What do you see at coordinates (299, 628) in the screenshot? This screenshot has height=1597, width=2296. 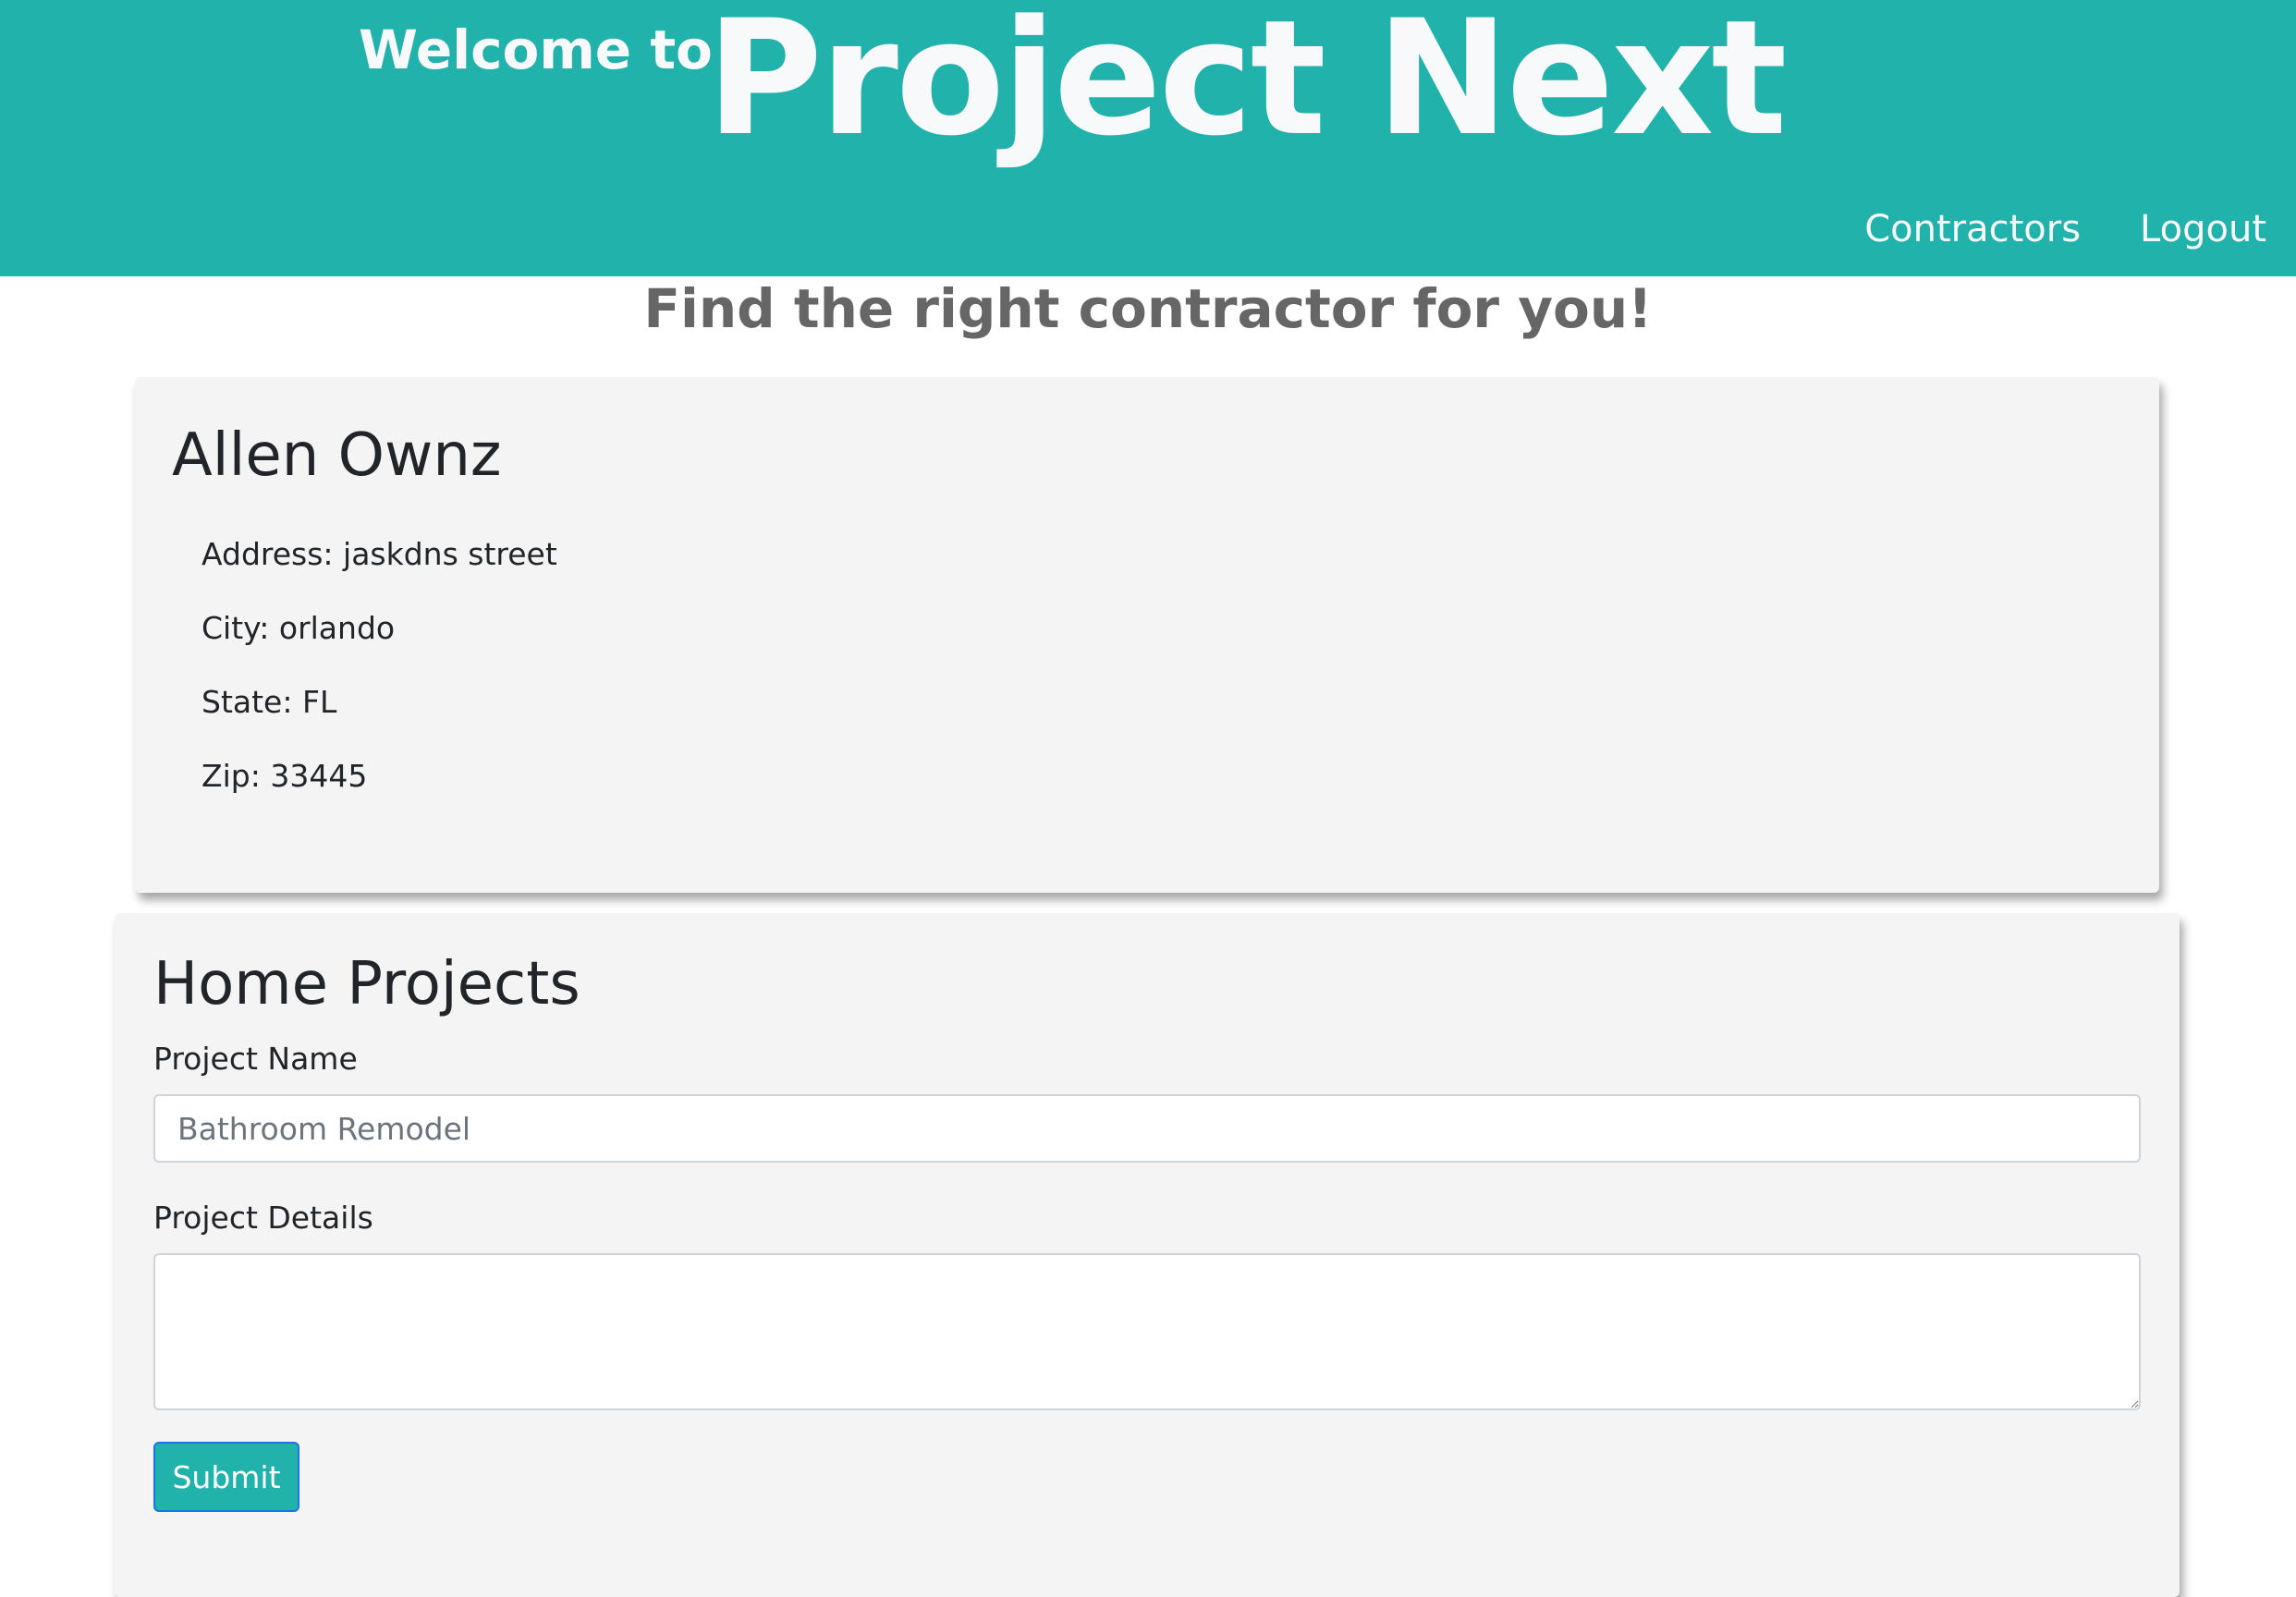 I see `profile-city: City: orlando` at bounding box center [299, 628].